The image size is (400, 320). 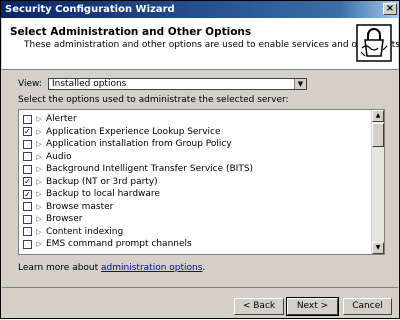 I want to click on option-label: EMS command prompt channels, so click(x=119, y=244).